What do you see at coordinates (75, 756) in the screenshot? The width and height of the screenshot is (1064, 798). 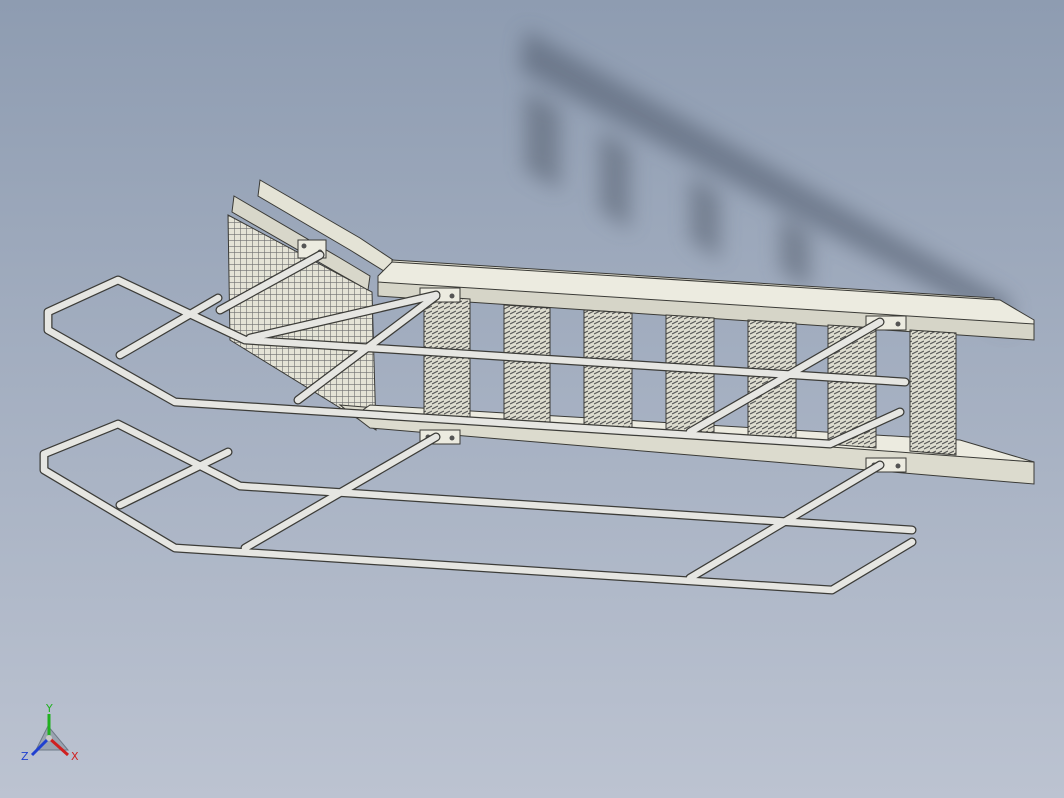 I see `x-axis-label: X` at bounding box center [75, 756].